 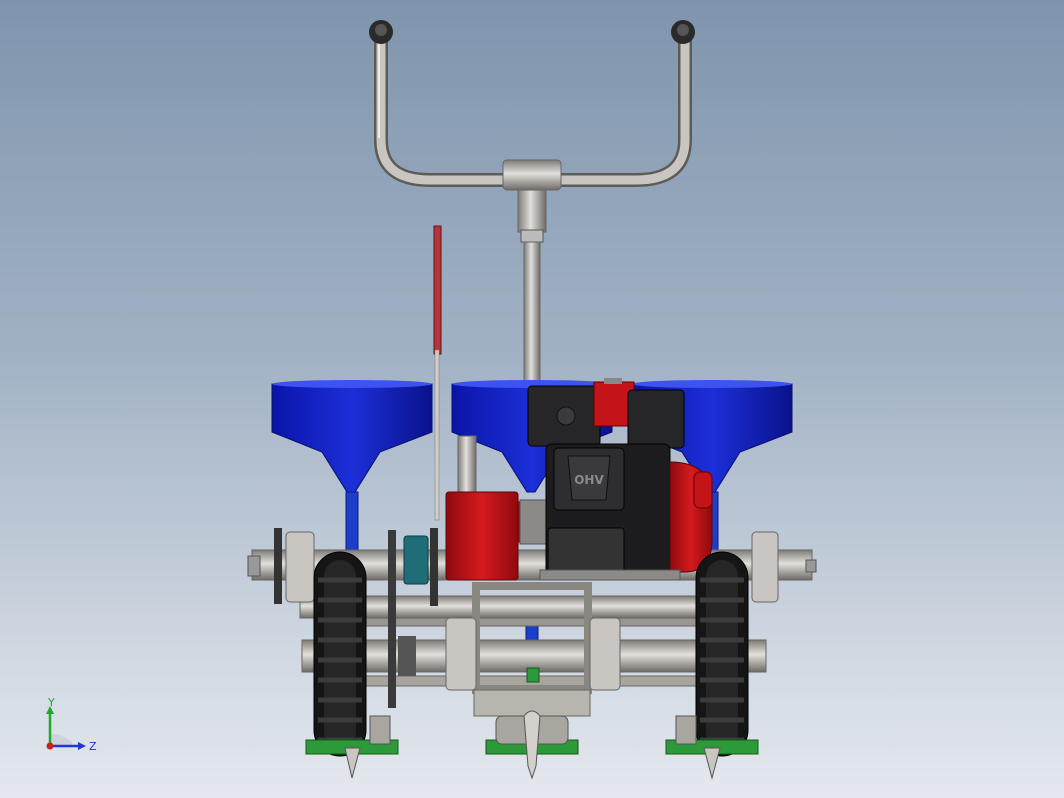 I want to click on furrow-openers, so click(x=532, y=745).